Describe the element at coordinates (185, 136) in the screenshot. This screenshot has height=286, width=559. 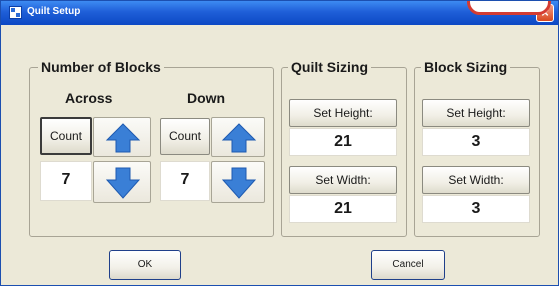
I see `down-count-button: Count` at that location.